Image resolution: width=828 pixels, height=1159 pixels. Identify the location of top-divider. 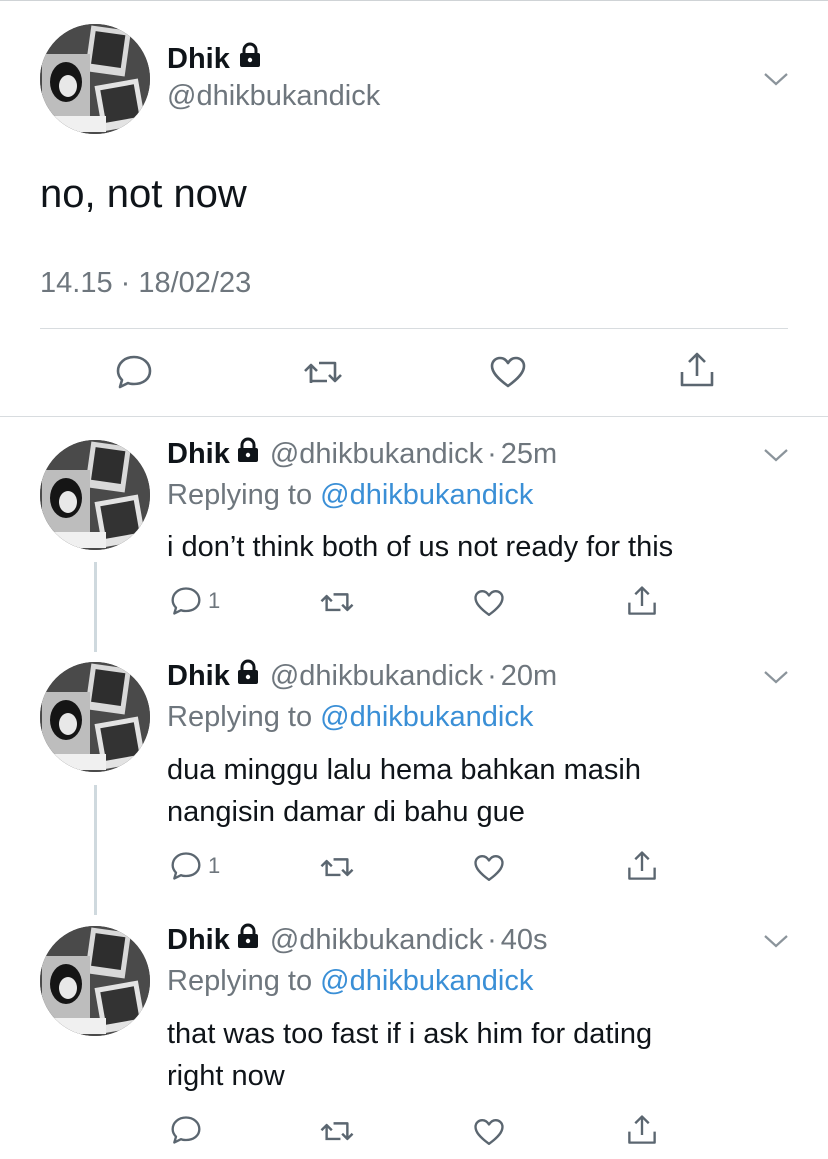
(414, 0).